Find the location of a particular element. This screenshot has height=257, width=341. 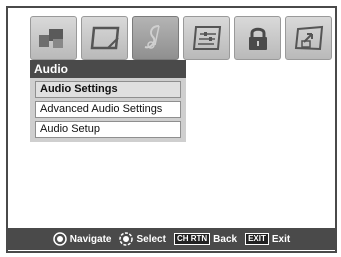

lock-icon is located at coordinates (257, 38).